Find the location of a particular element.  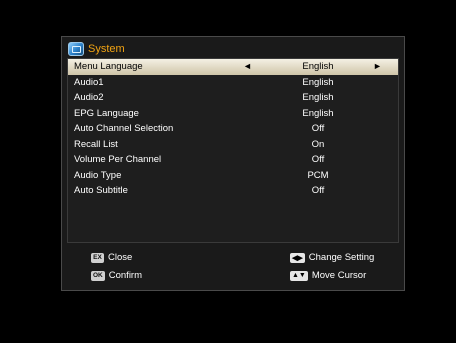

legend-close: EX Close is located at coordinates (111, 257).